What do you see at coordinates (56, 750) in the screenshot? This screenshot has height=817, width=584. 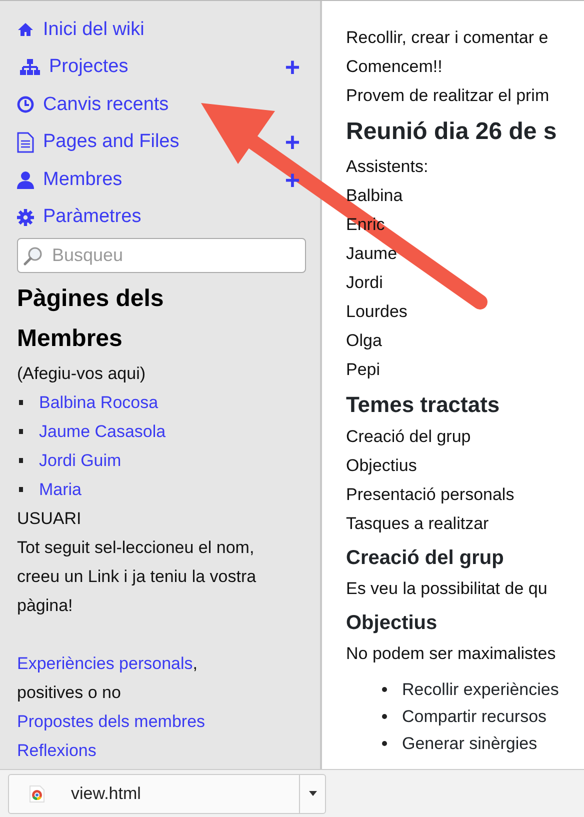 I see `page-link: Reflexions` at bounding box center [56, 750].